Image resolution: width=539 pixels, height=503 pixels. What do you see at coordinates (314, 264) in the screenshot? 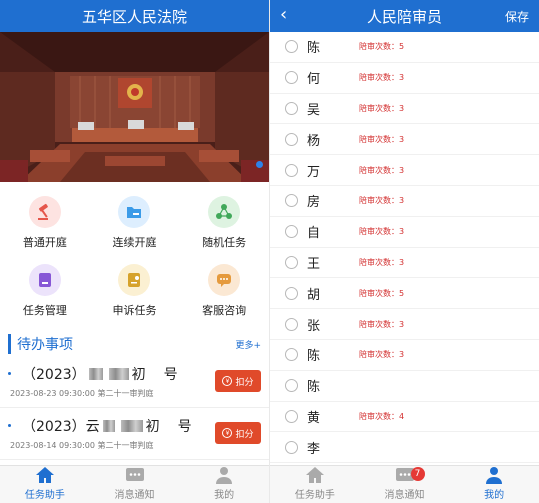
I see `juror-name: 王` at bounding box center [314, 264].